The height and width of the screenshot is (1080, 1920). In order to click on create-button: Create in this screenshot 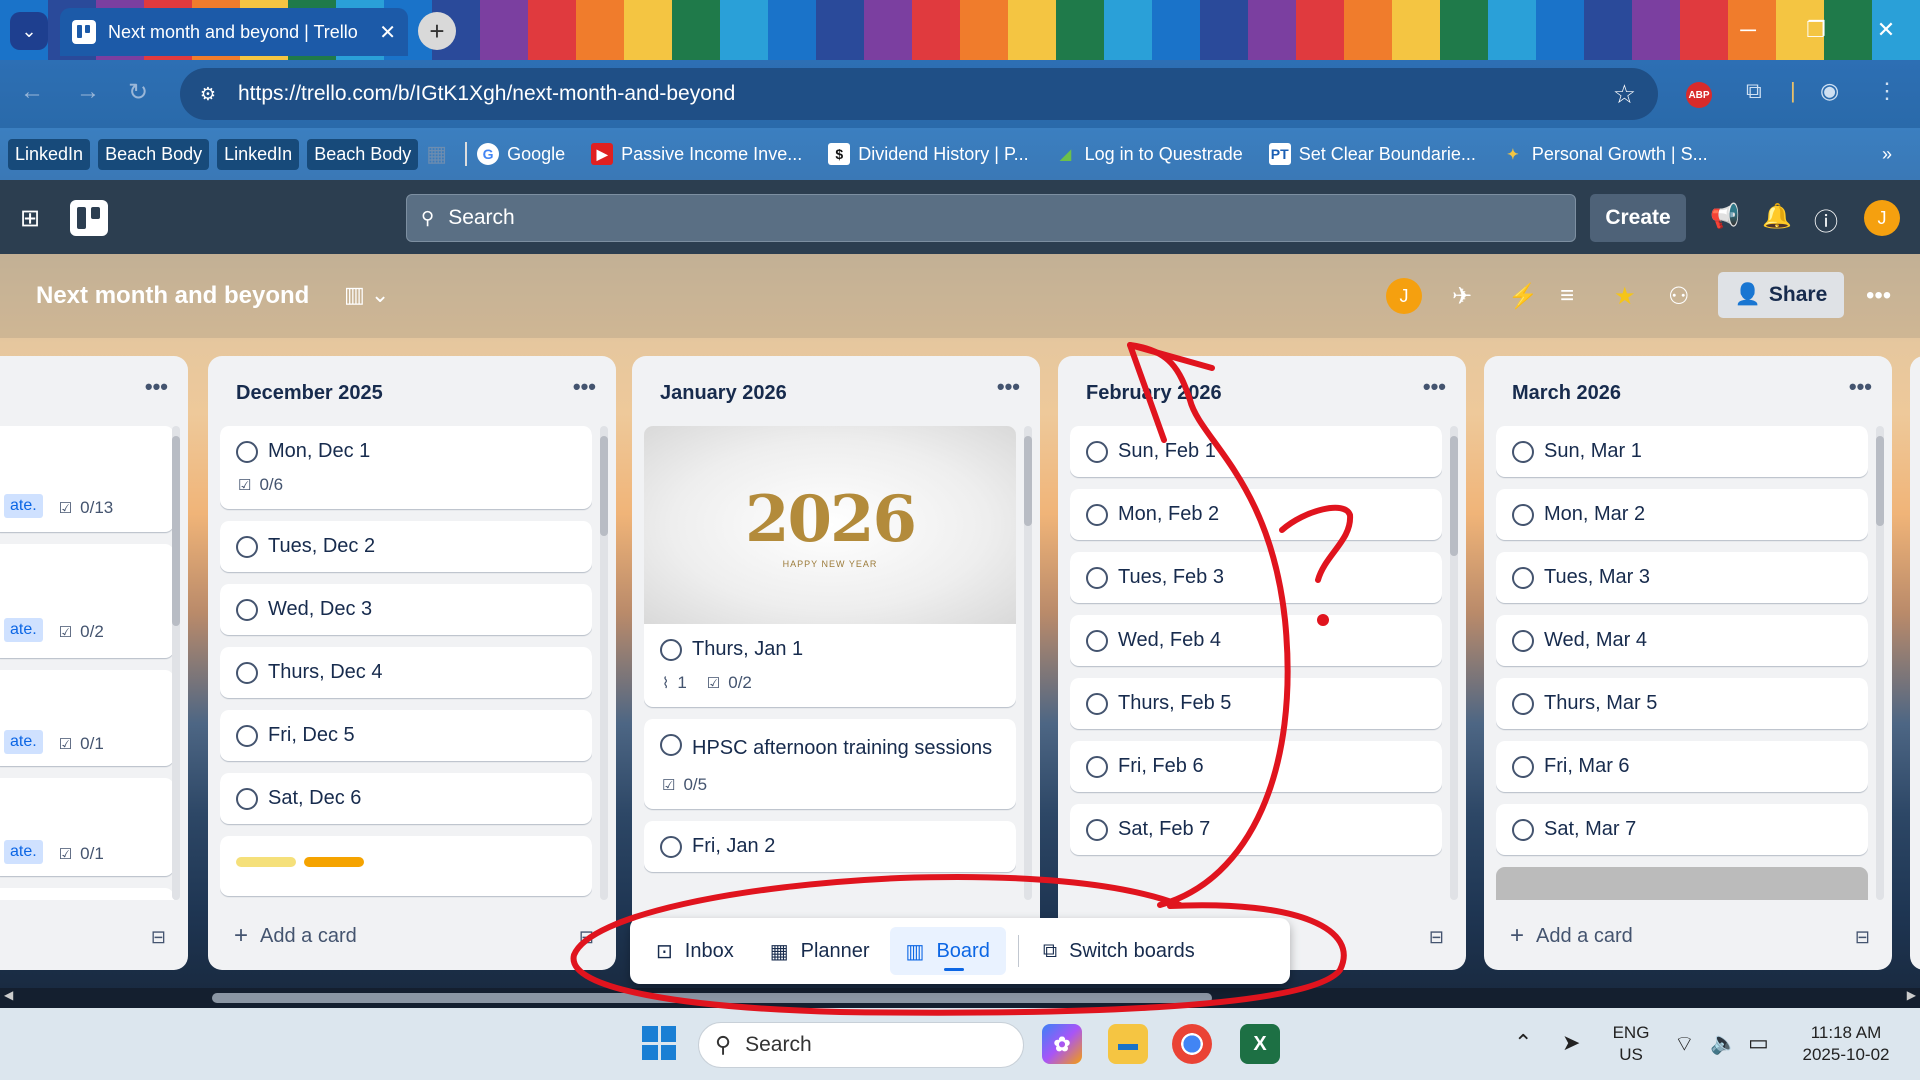, I will do `click(1638, 218)`.